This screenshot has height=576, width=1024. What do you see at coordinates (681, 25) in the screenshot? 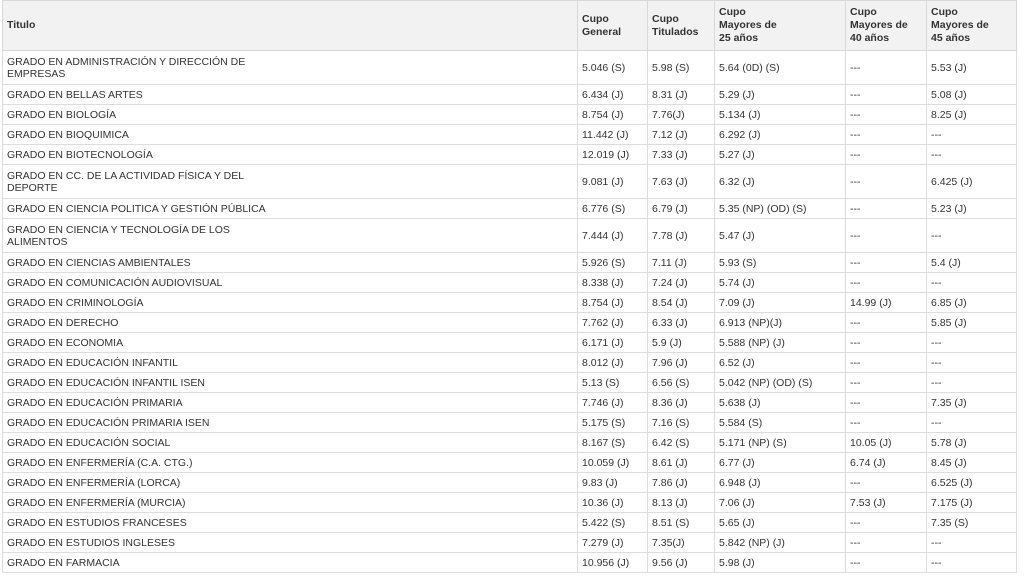
I see `column-cupo-titulados-header: Cupo Titulados` at bounding box center [681, 25].